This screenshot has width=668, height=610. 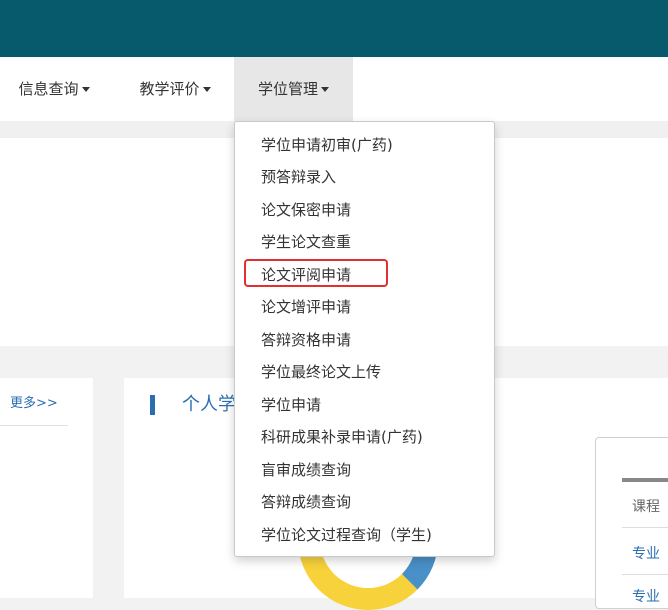 What do you see at coordinates (152, 405) in the screenshot?
I see `title-accent-bar` at bounding box center [152, 405].